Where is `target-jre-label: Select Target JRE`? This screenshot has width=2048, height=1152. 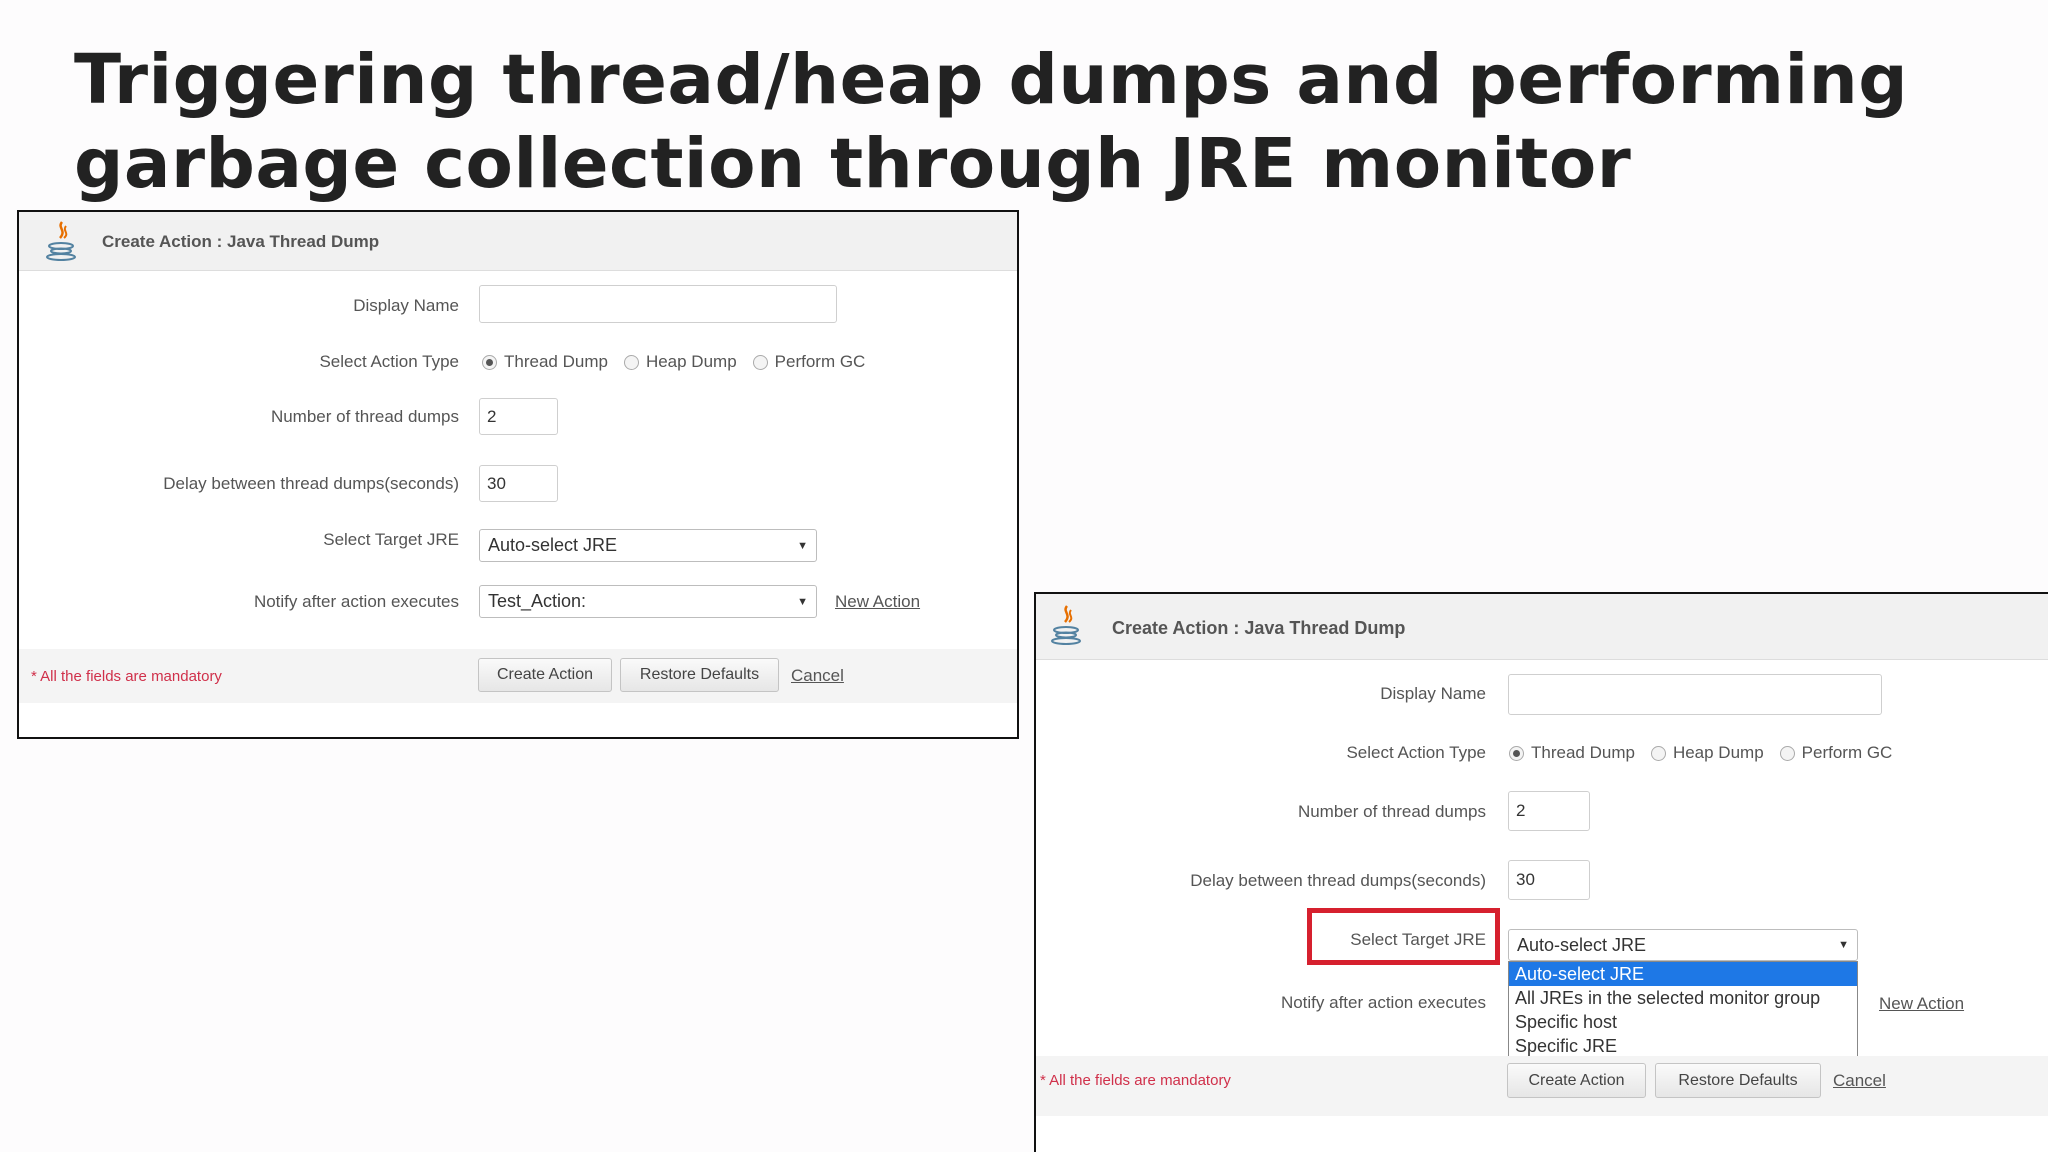 target-jre-label: Select Target JRE is located at coordinates (391, 539).